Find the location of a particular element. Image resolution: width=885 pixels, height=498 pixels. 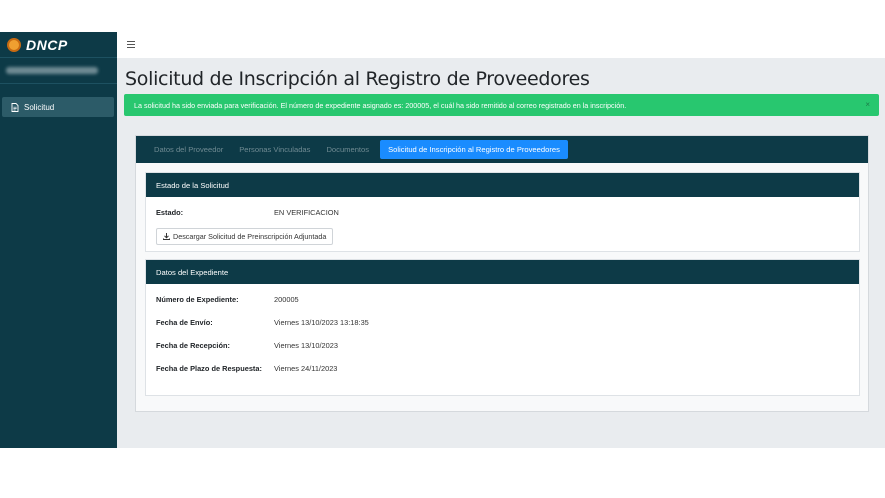

field-value: Viernes 24/11/2023 is located at coordinates (306, 368).